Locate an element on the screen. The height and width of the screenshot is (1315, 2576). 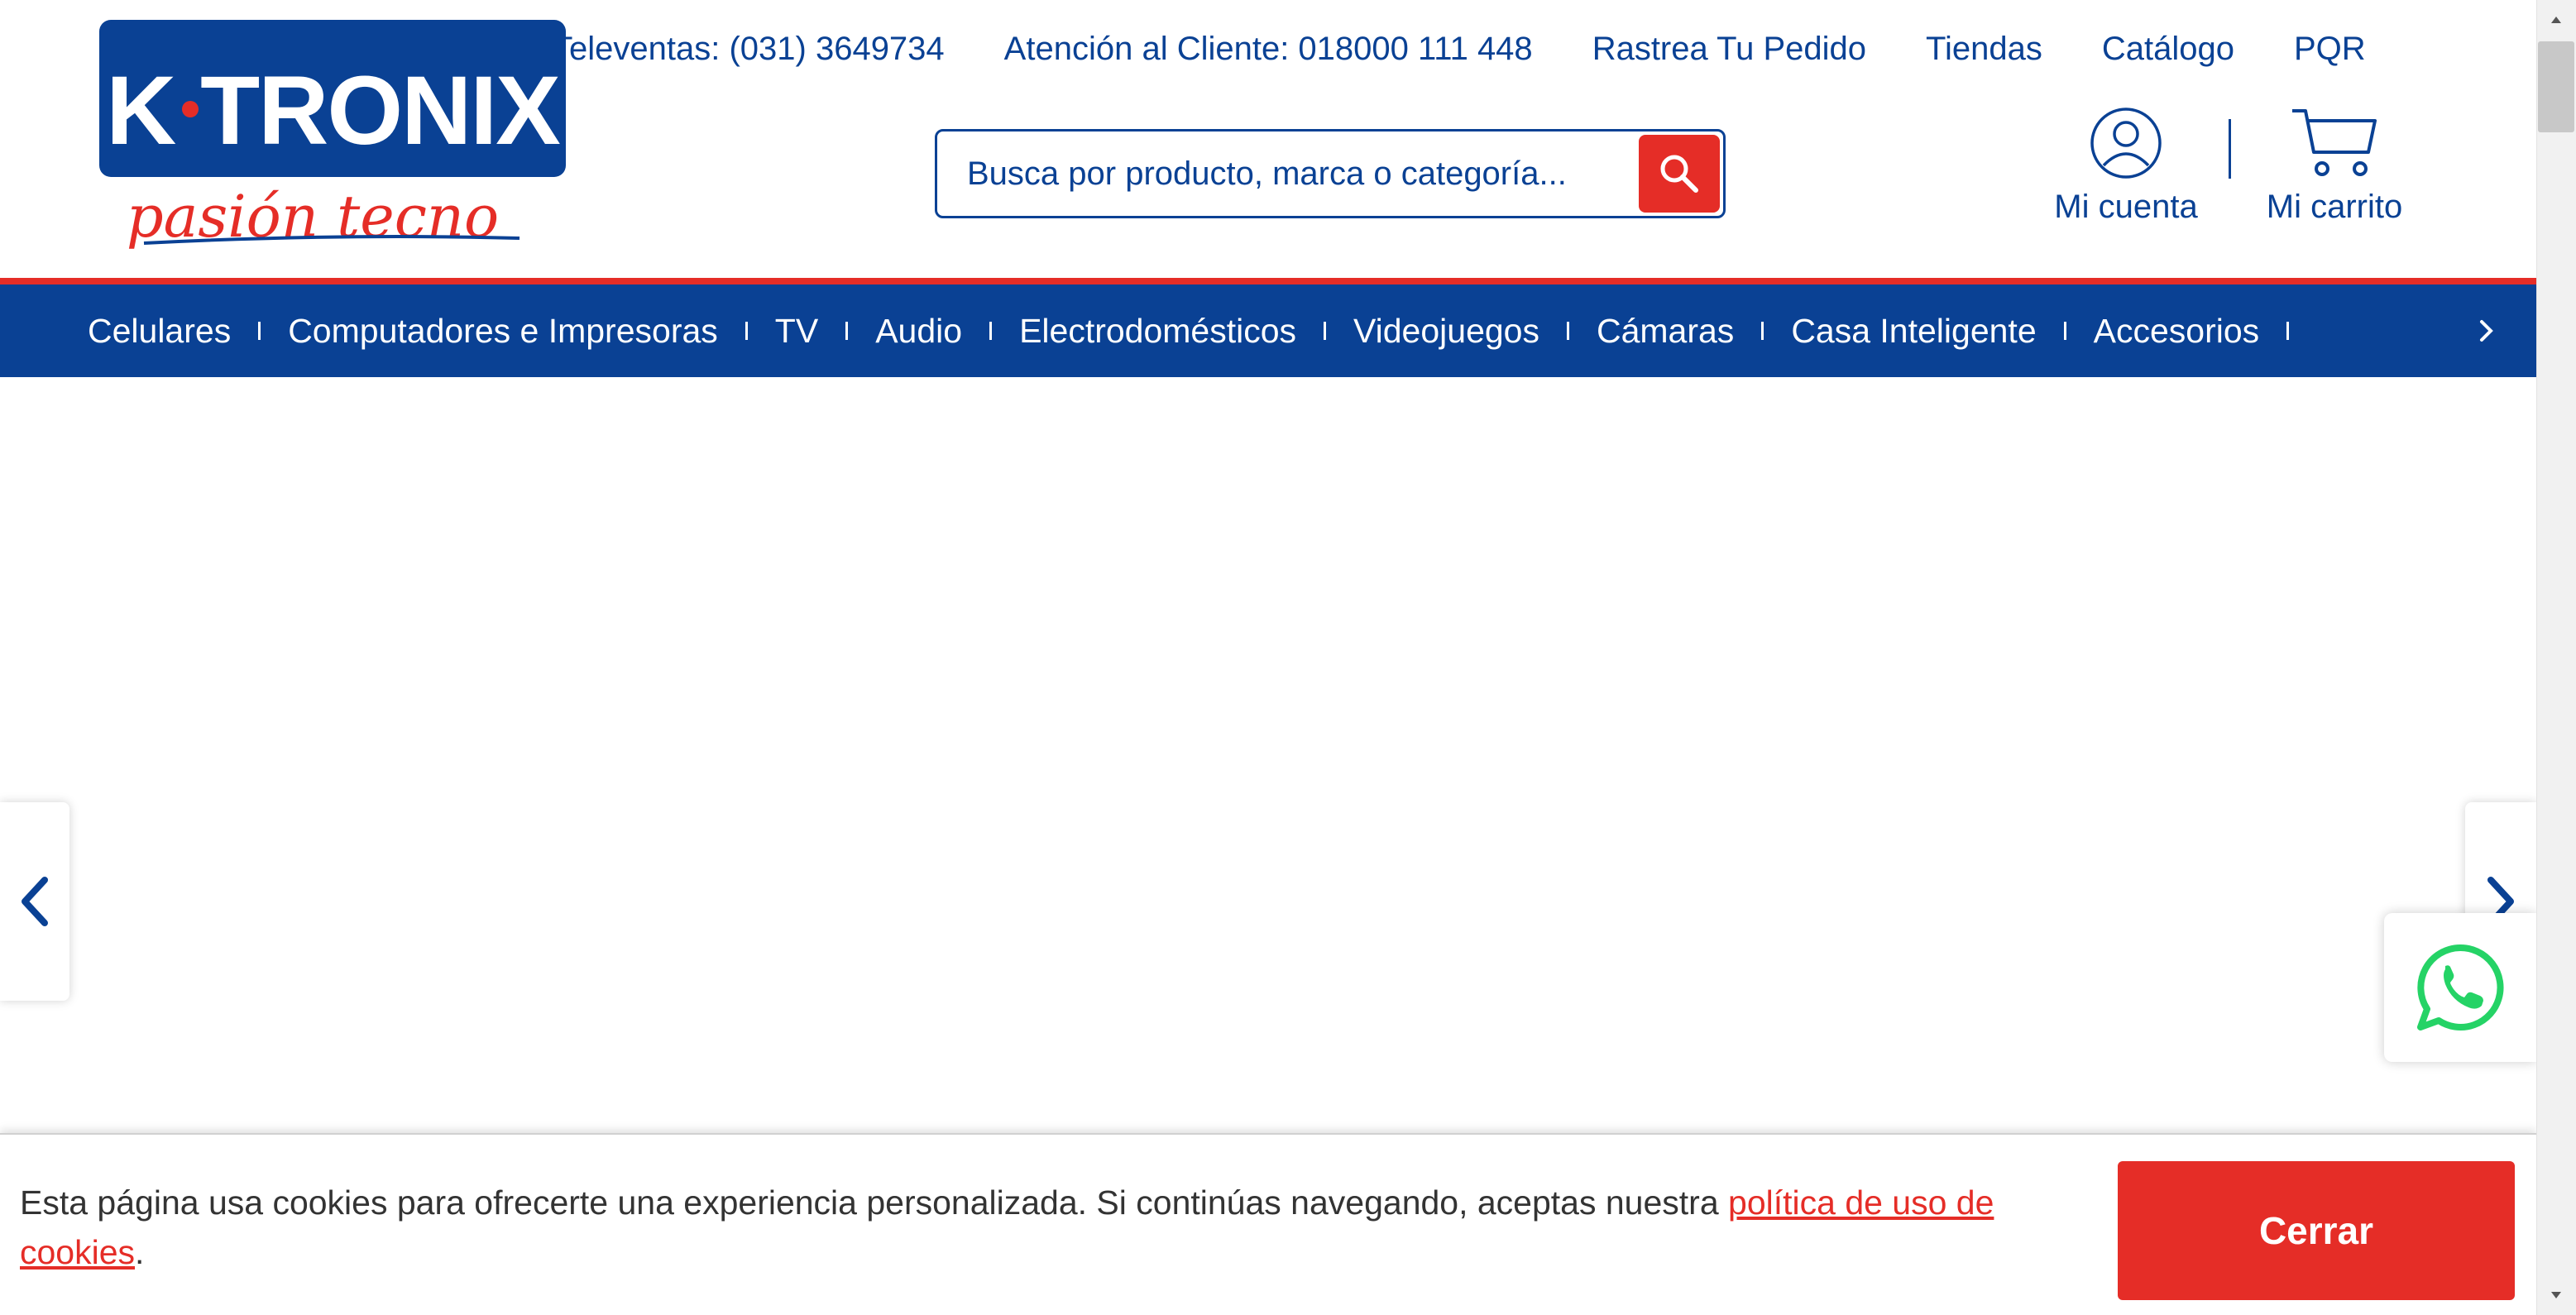
nav-item-celulares: Celulares is located at coordinates (160, 331).